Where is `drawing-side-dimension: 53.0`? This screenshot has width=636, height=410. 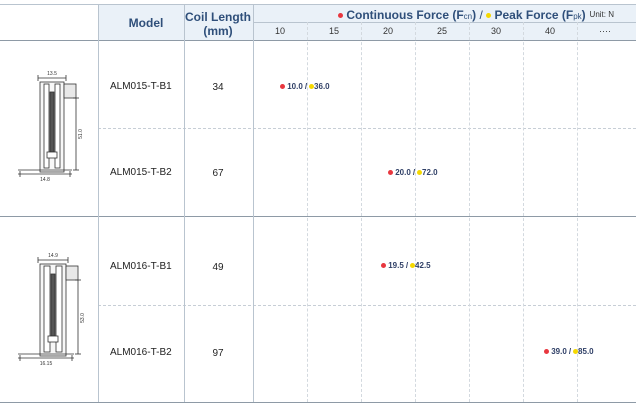 drawing-side-dimension: 53.0 is located at coordinates (83, 318).